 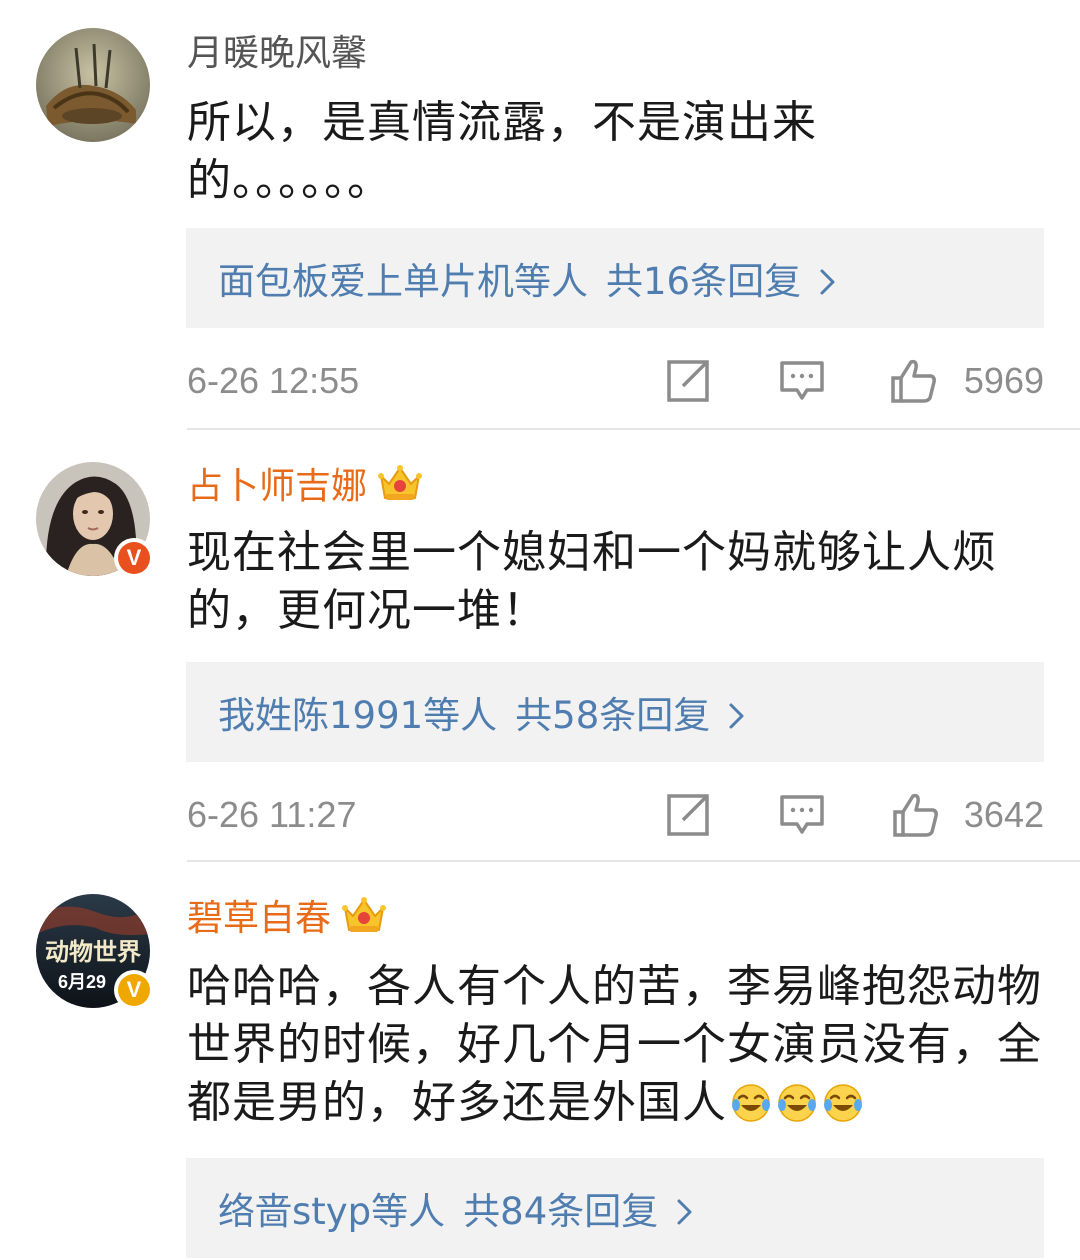 What do you see at coordinates (622, 582) in the screenshot?
I see `comment-text: 现在社会里一个媳妇和一个妈就够让人烦 的，更何况一堆！` at bounding box center [622, 582].